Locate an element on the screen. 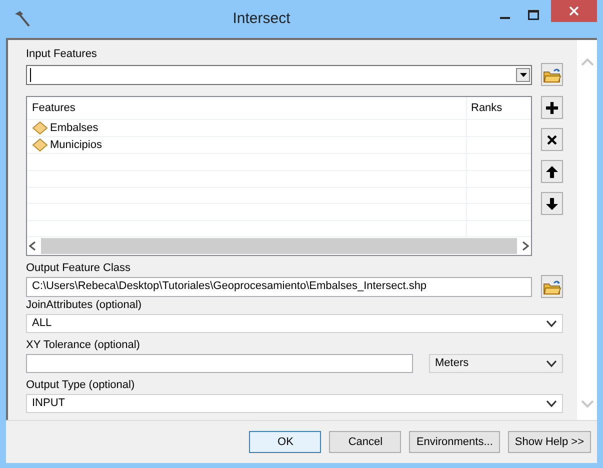 The image size is (603, 468). maximize-icon is located at coordinates (533, 15).